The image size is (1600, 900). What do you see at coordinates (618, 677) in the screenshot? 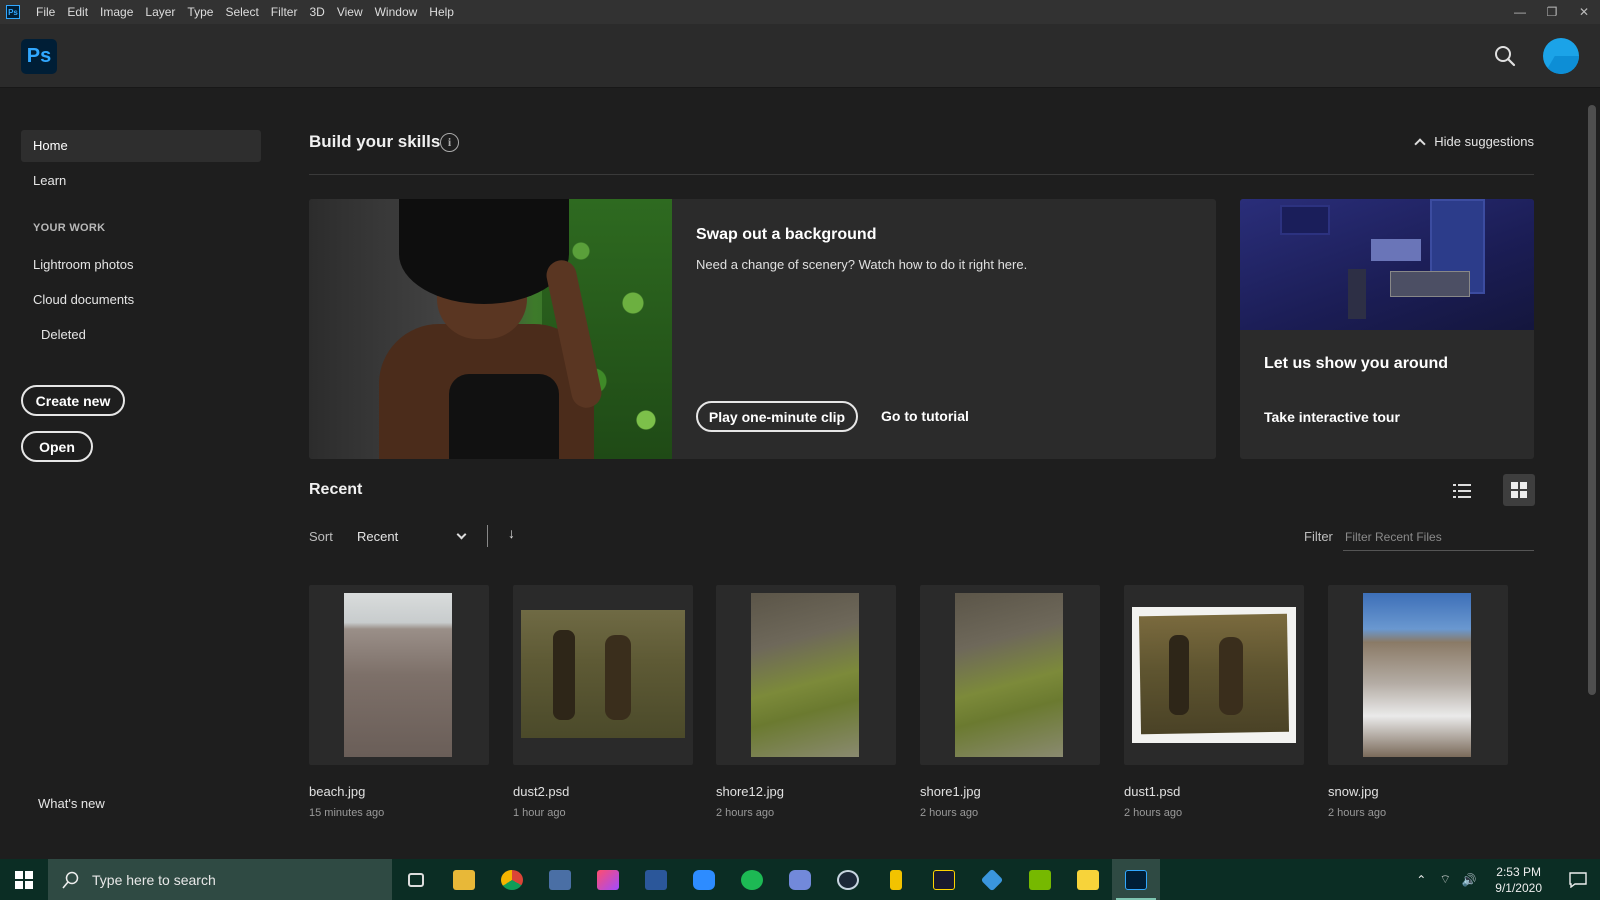
I see `figure-shape` at bounding box center [618, 677].